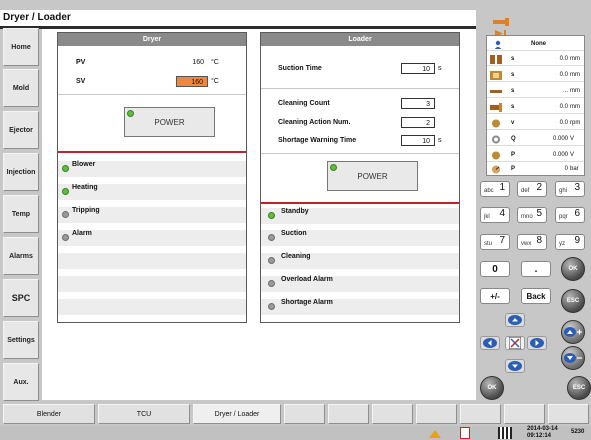 Image resolution: width=591 pixels, height=440 pixels. Describe the element at coordinates (300, 68) in the screenshot. I see `suction-time-label: Suction Time` at that location.